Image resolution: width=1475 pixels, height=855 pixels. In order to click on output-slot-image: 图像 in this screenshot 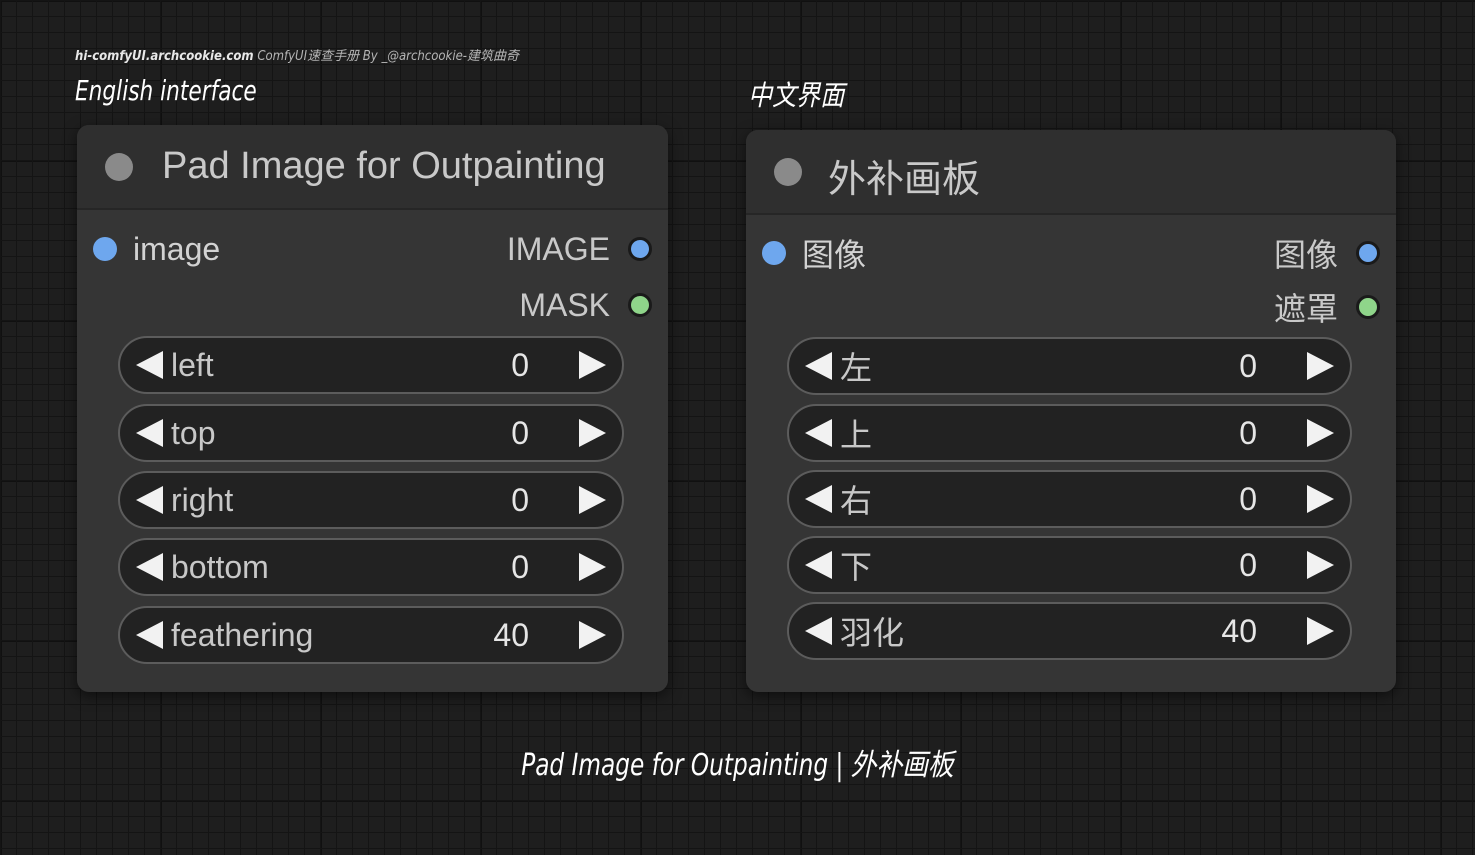, I will do `click(1327, 253)`.